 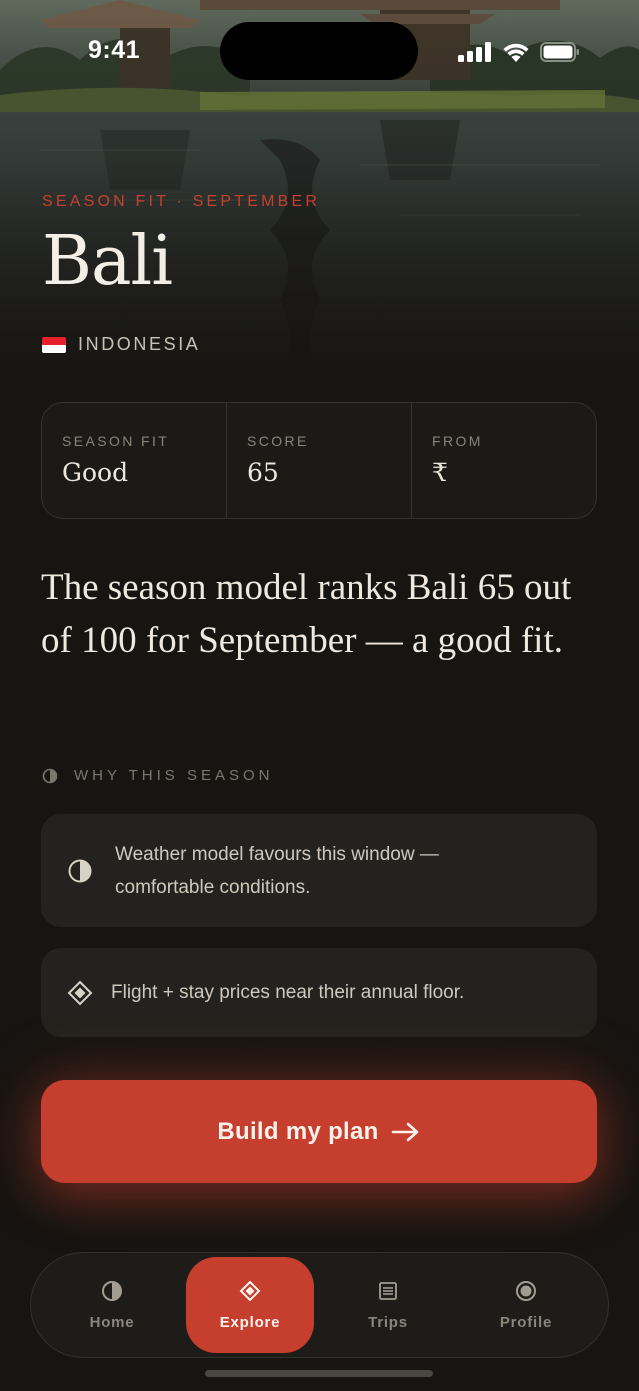 I want to click on tab-label: Trips, so click(x=388, y=1322).